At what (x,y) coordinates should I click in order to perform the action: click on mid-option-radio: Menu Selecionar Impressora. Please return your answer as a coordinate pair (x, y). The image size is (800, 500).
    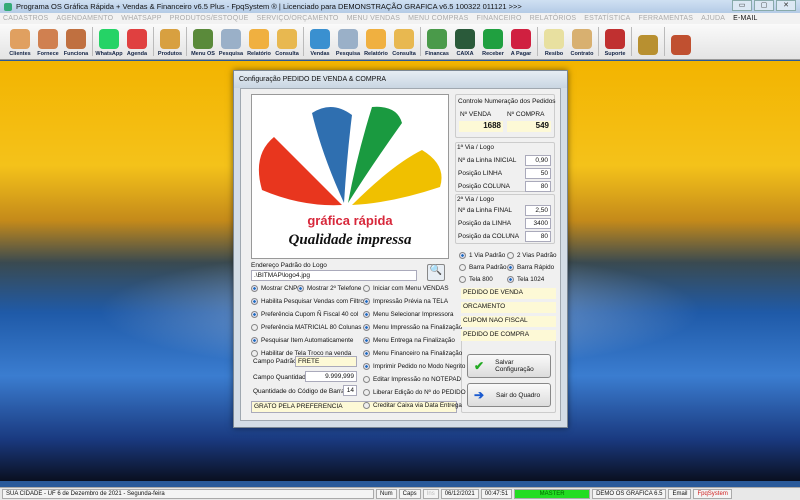
    Looking at the image, I should click on (408, 314).